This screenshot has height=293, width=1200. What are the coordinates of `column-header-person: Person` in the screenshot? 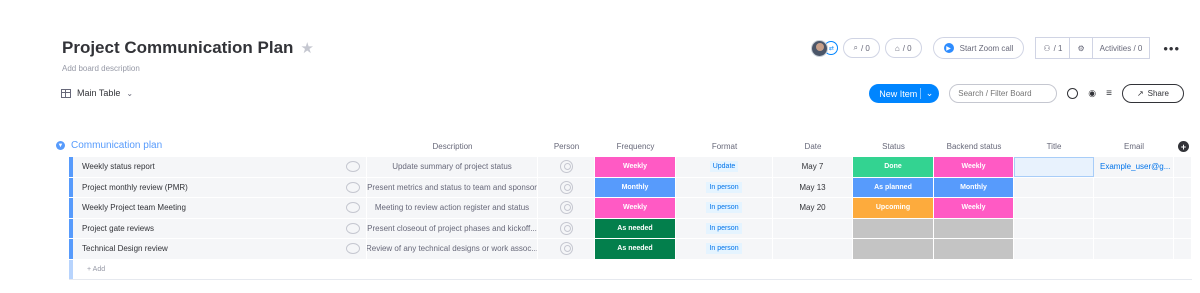 It's located at (566, 146).